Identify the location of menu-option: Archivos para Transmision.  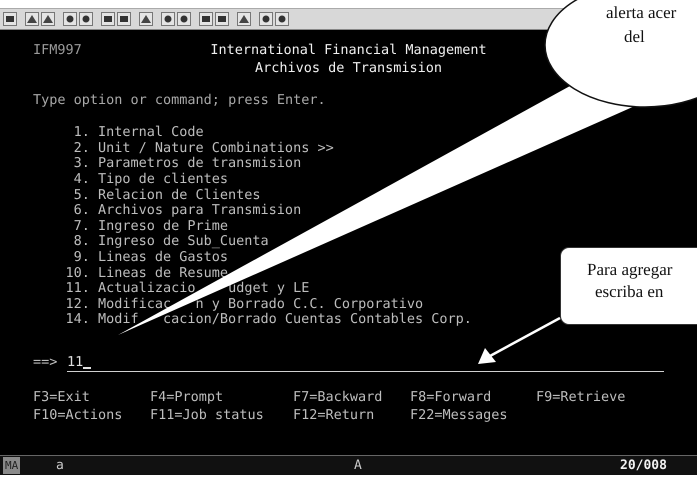
(200, 211).